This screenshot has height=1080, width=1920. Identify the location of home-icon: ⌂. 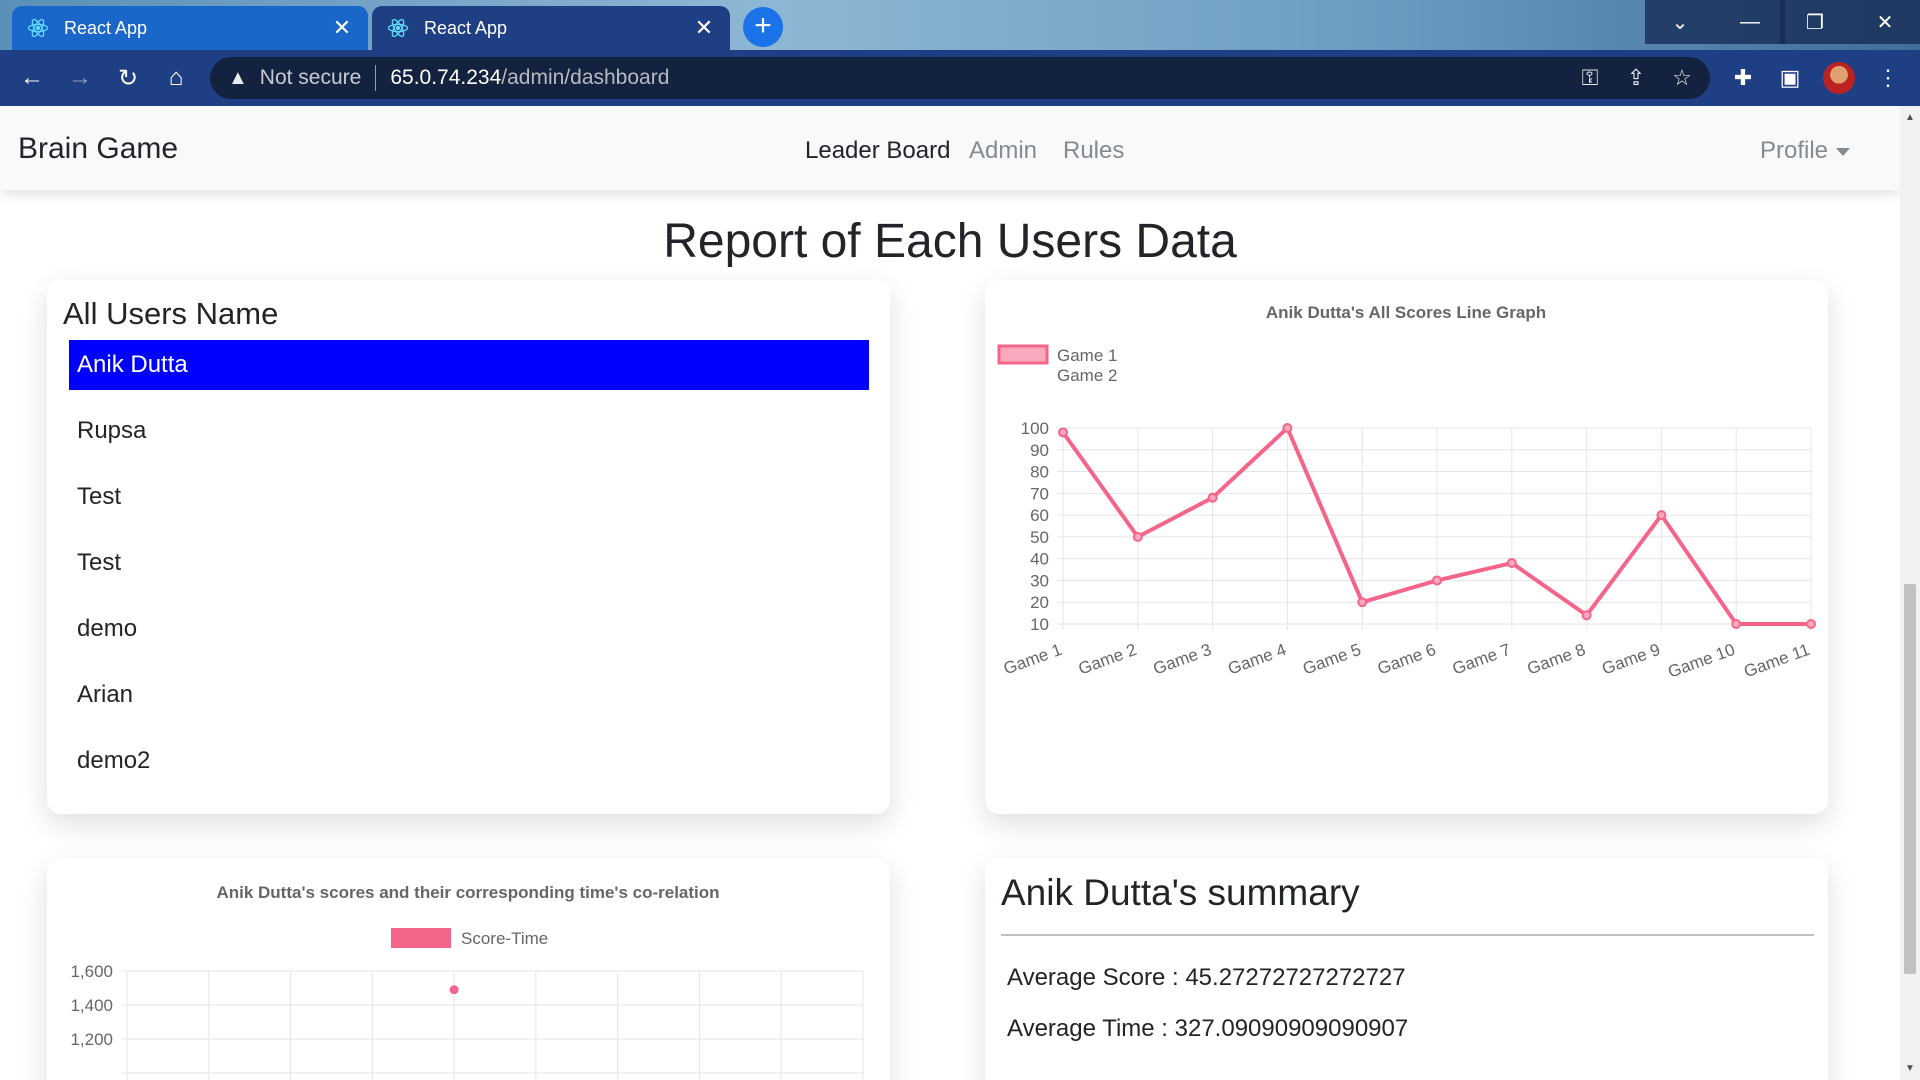
(176, 78).